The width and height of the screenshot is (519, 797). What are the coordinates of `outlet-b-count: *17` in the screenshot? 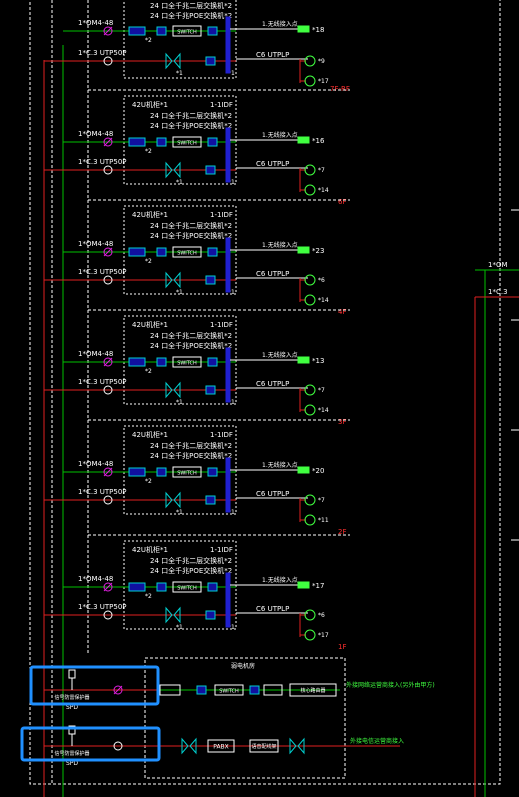 It's located at (323, 81).